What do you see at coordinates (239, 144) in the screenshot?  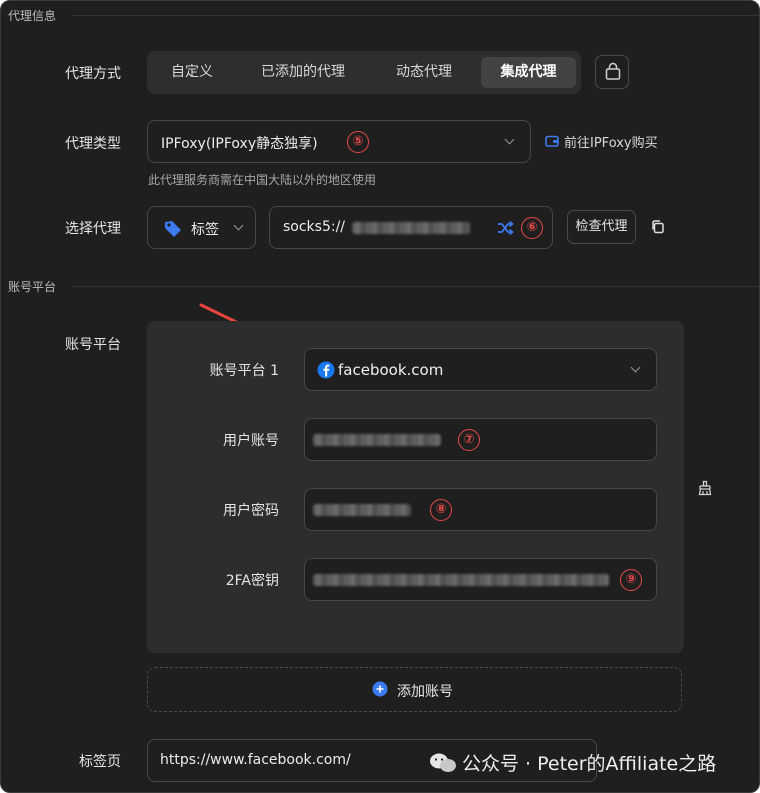 I see `proxy-type-value: IPFoxy(IPFoxy静态独享)` at bounding box center [239, 144].